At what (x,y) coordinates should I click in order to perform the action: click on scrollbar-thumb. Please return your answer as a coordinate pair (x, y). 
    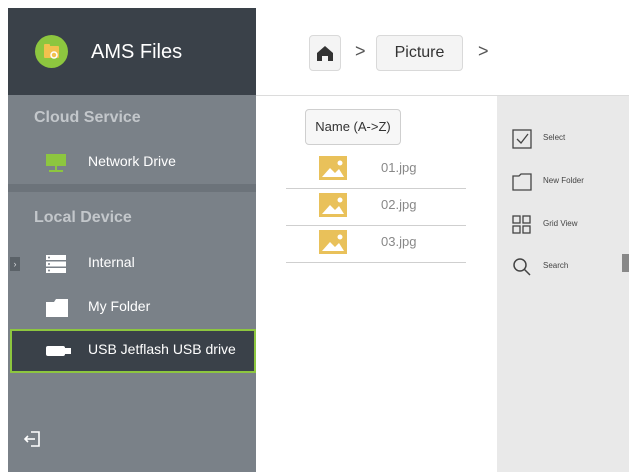
    Looking at the image, I should click on (625, 263).